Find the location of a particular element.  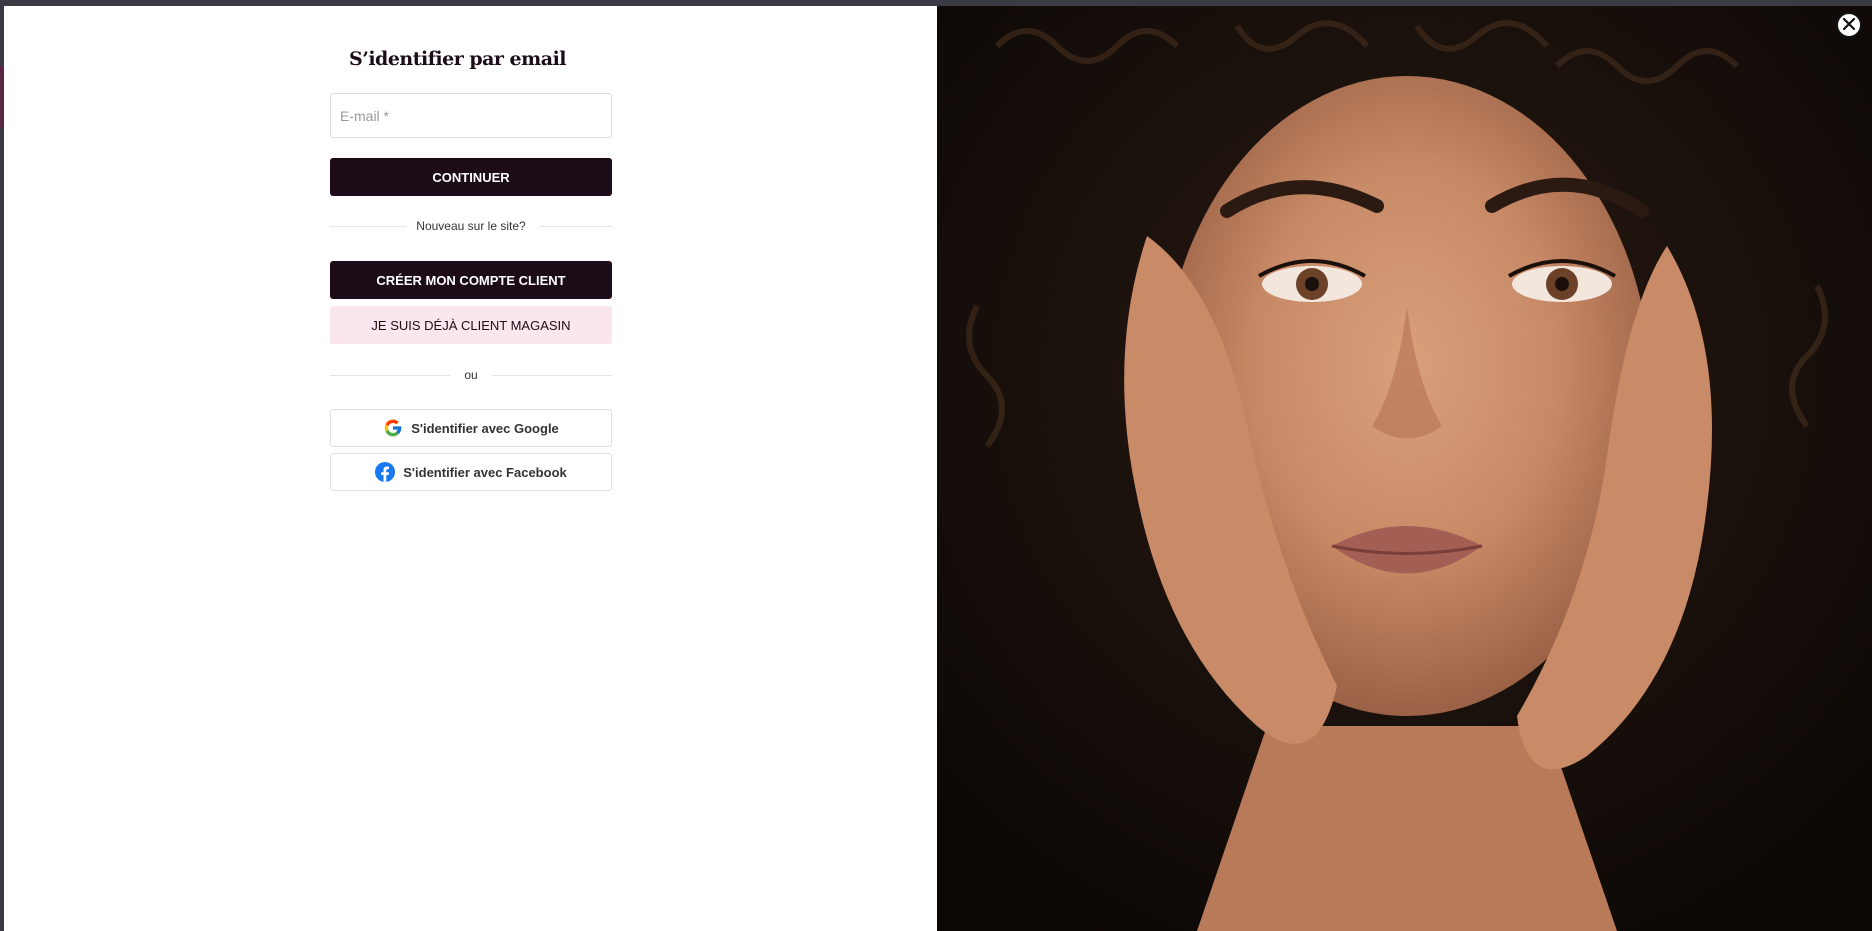

facebook-signin-button: S'identifier avec Facebook is located at coordinates (471, 472).